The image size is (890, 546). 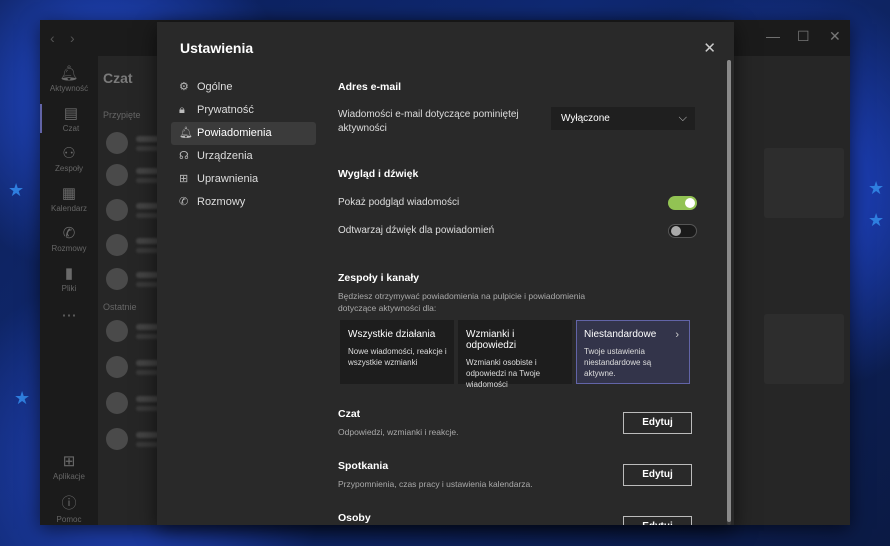 What do you see at coordinates (52, 38) in the screenshot?
I see `back-arrow-icon: ‹` at bounding box center [52, 38].